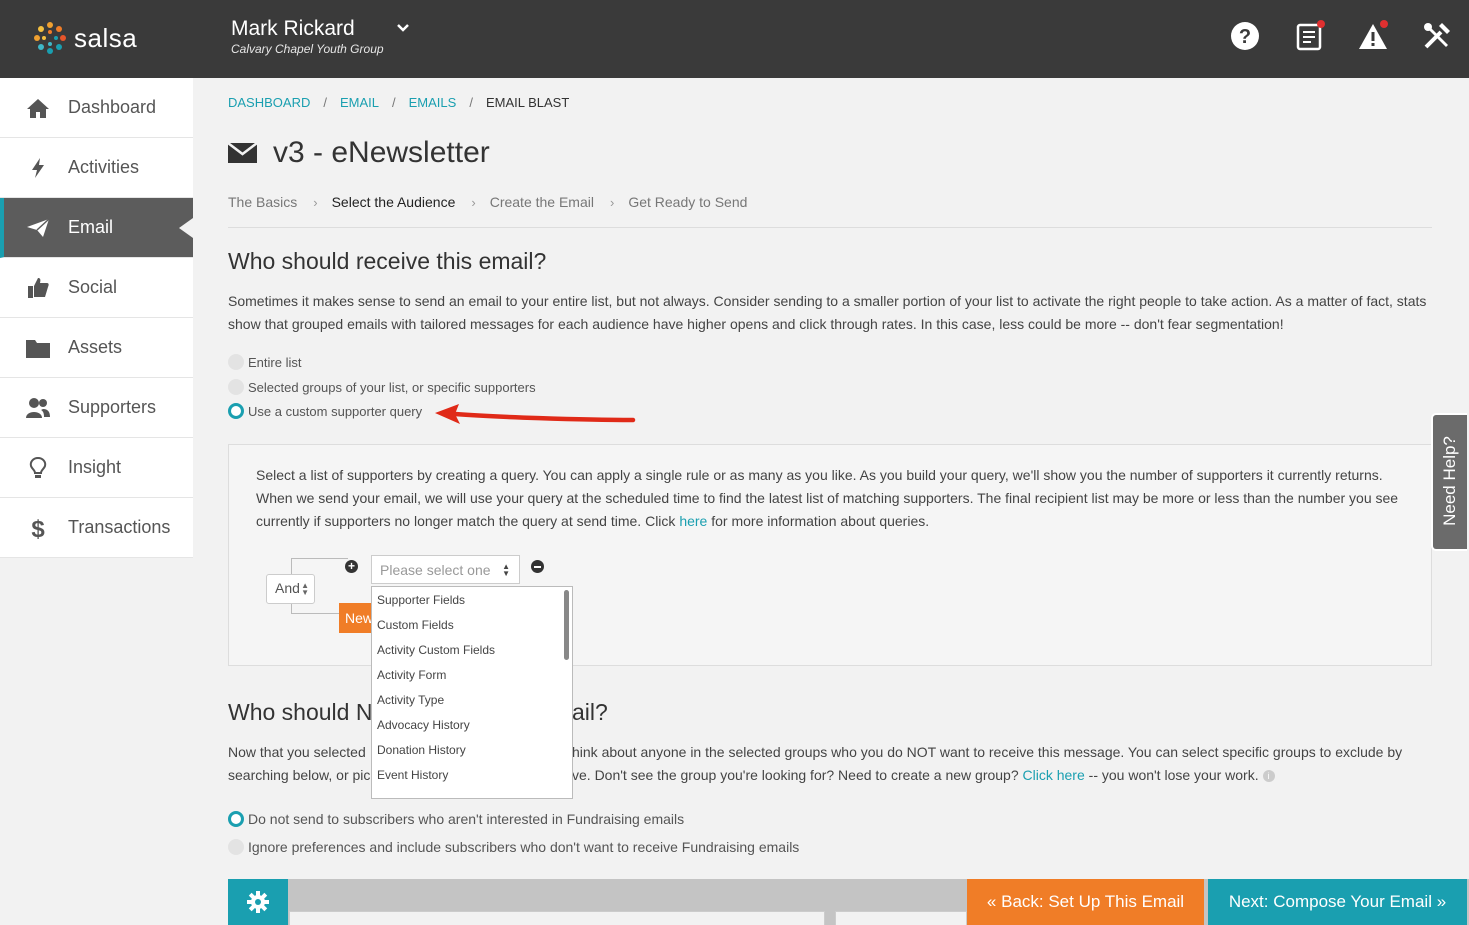 This screenshot has height=925, width=1469. I want to click on create-group-link: Click here, so click(1054, 775).